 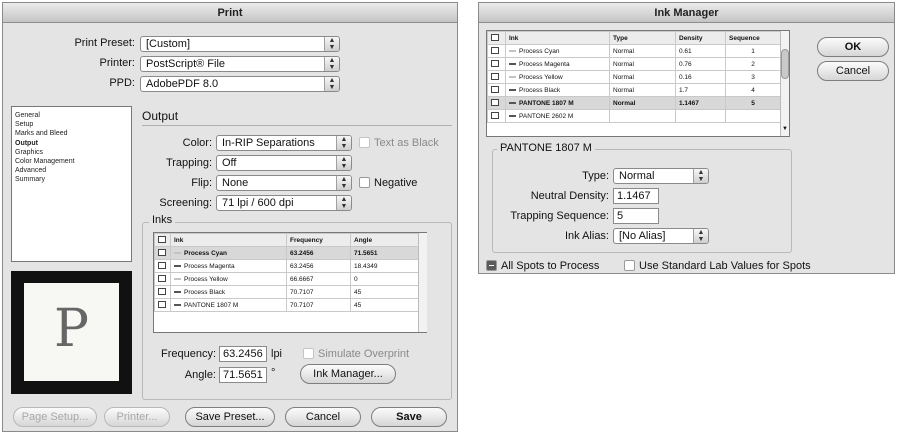 What do you see at coordinates (268, 143) in the screenshot?
I see `color-value: In-RIP Separations` at bounding box center [268, 143].